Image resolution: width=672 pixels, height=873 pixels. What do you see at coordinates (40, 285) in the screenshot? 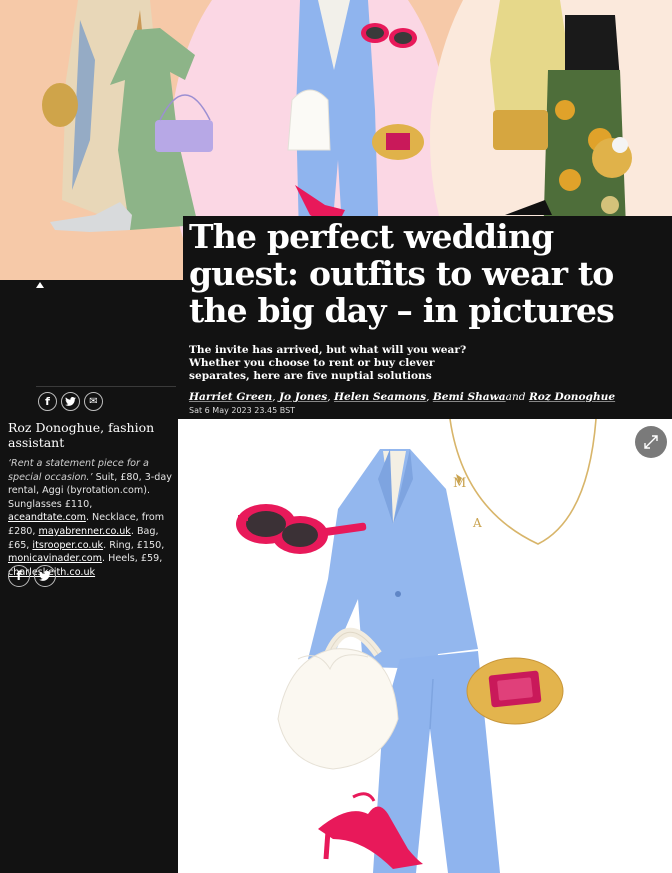
I see `caret-up-icon` at bounding box center [40, 285].